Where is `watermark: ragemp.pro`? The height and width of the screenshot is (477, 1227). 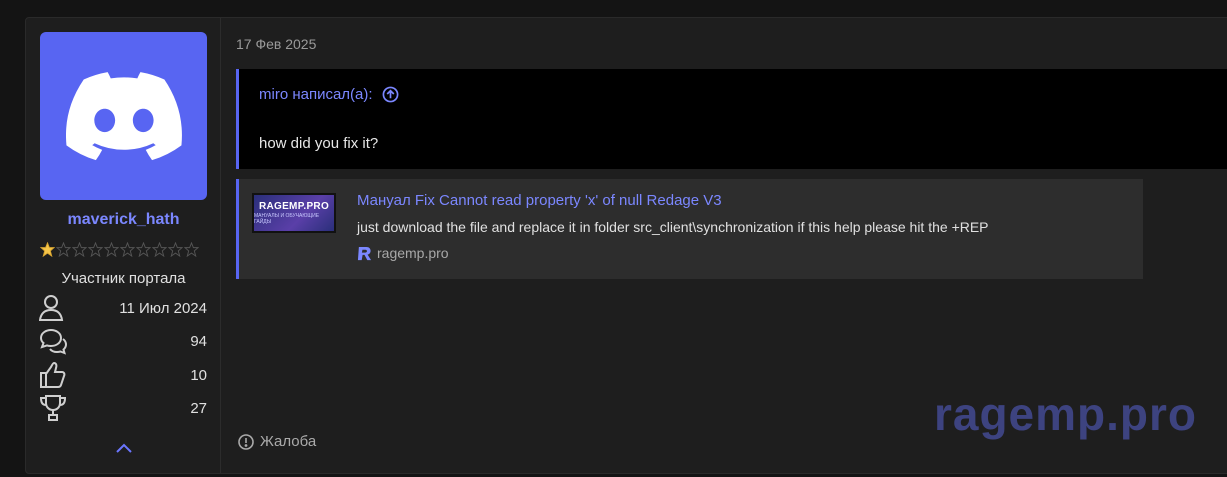 watermark: ragemp.pro is located at coordinates (1065, 414).